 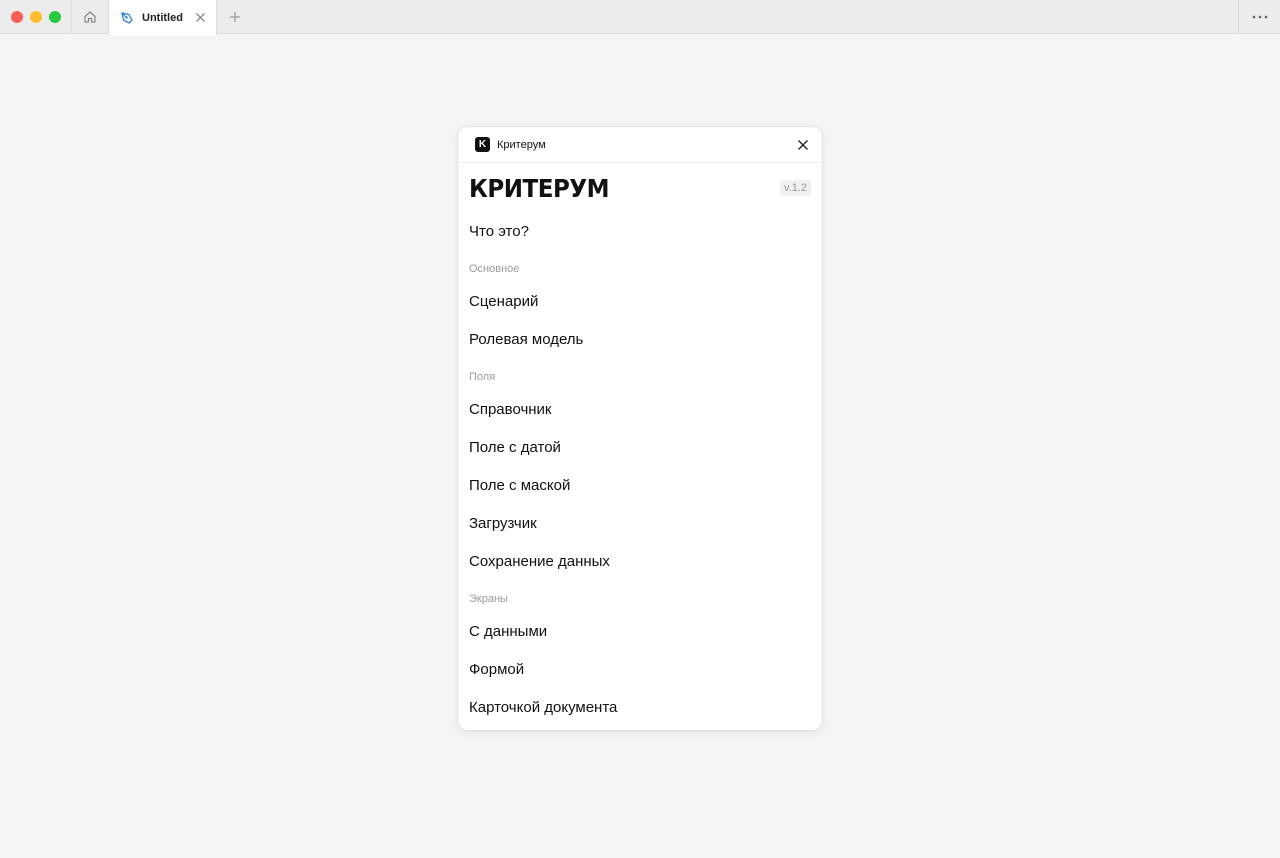 I want to click on panel-title: Критерум, so click(x=521, y=144).